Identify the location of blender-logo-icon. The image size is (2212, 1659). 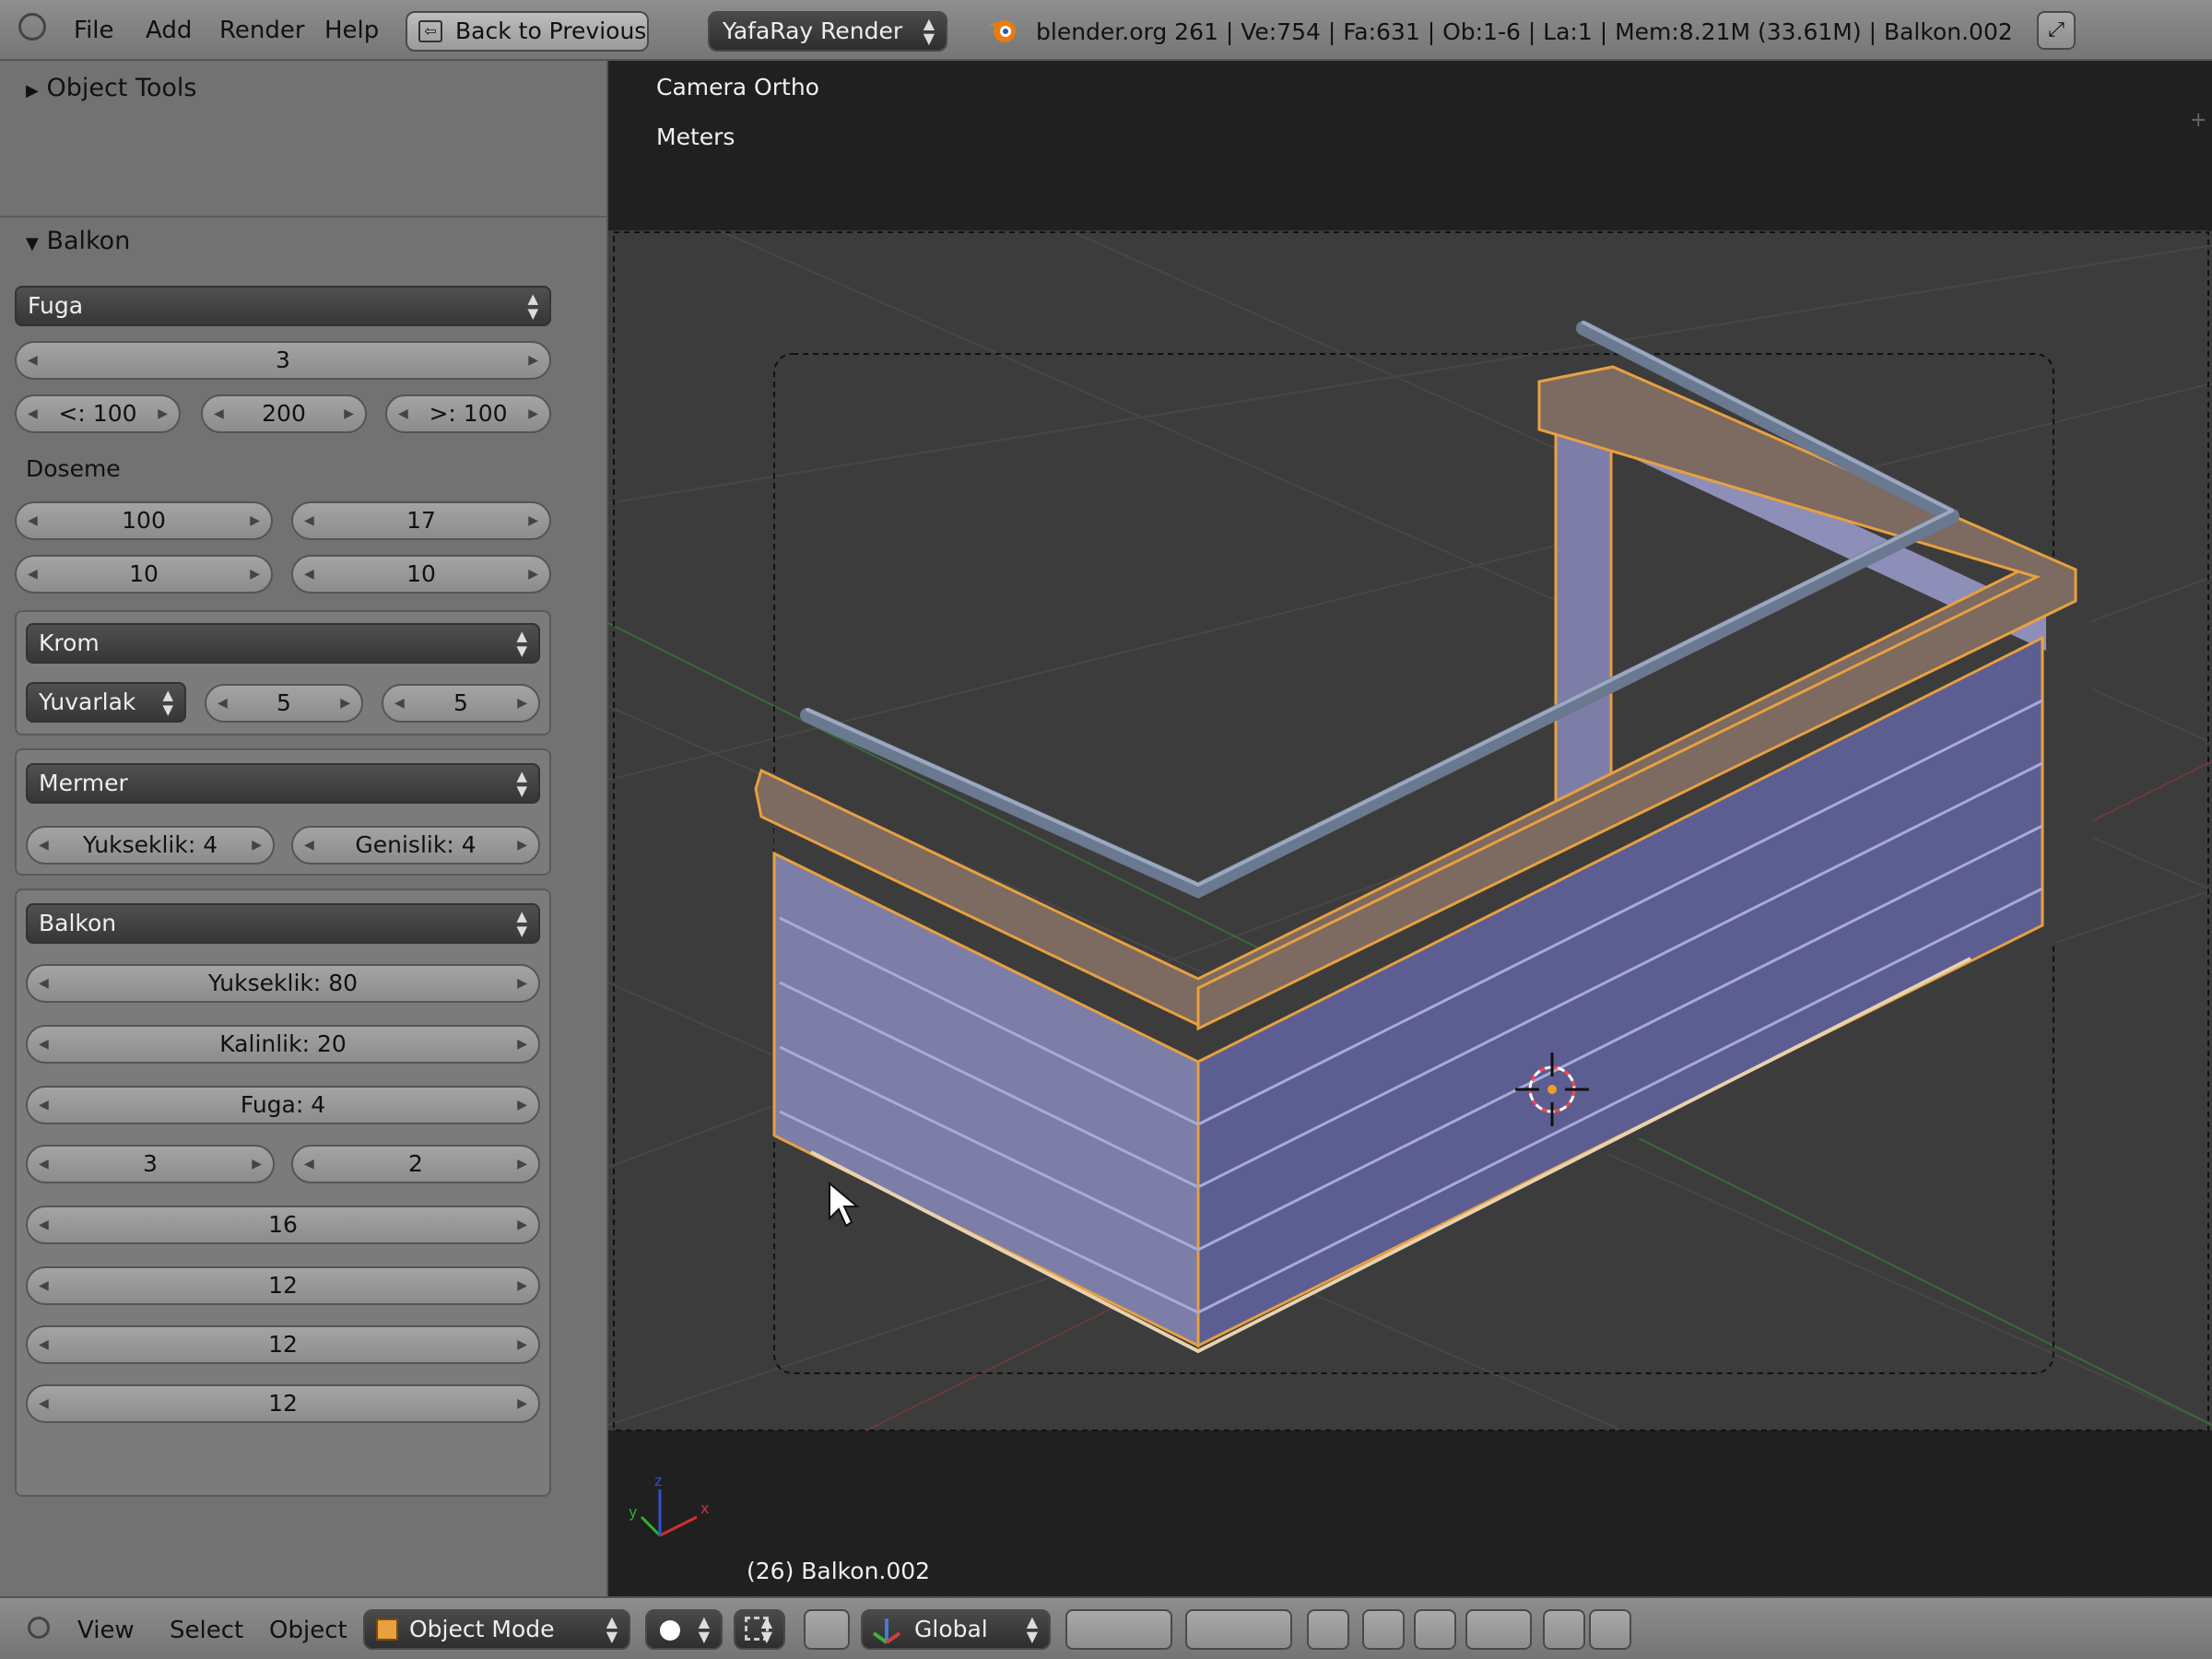
(1002, 30).